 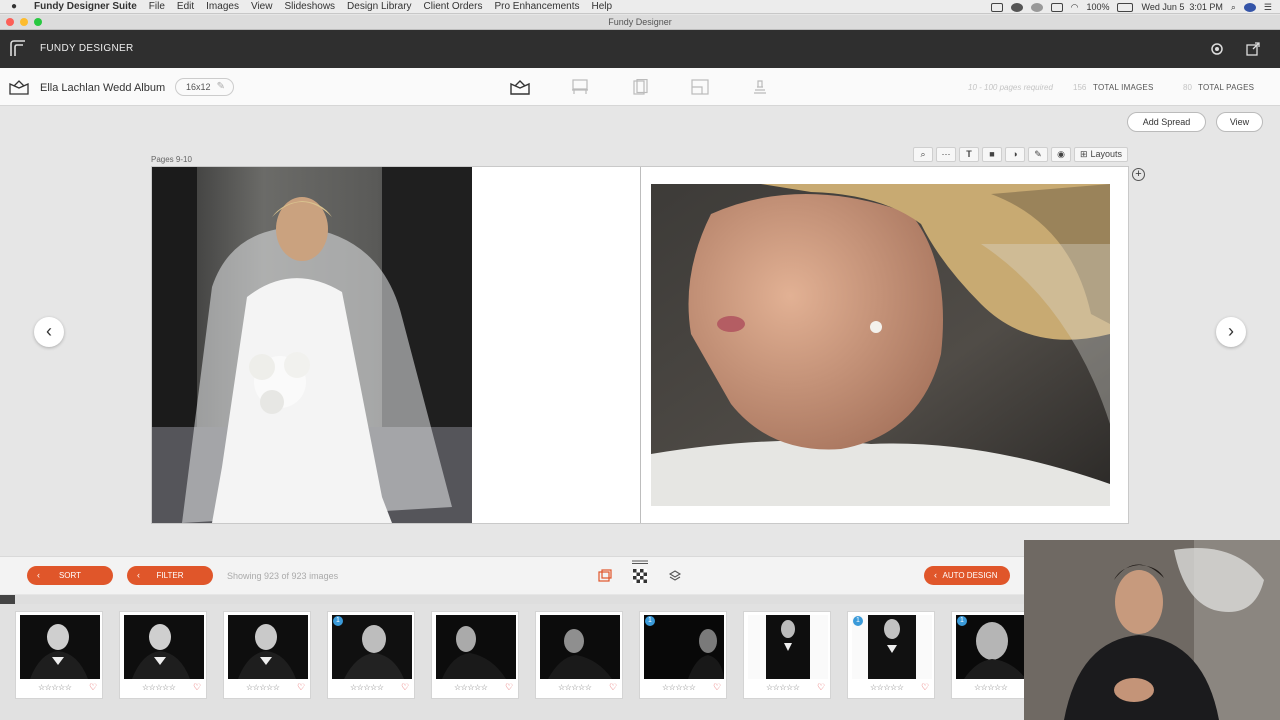 What do you see at coordinates (1123, 87) in the screenshot?
I see `total-images-label: TOTAL IMAGES` at bounding box center [1123, 87].